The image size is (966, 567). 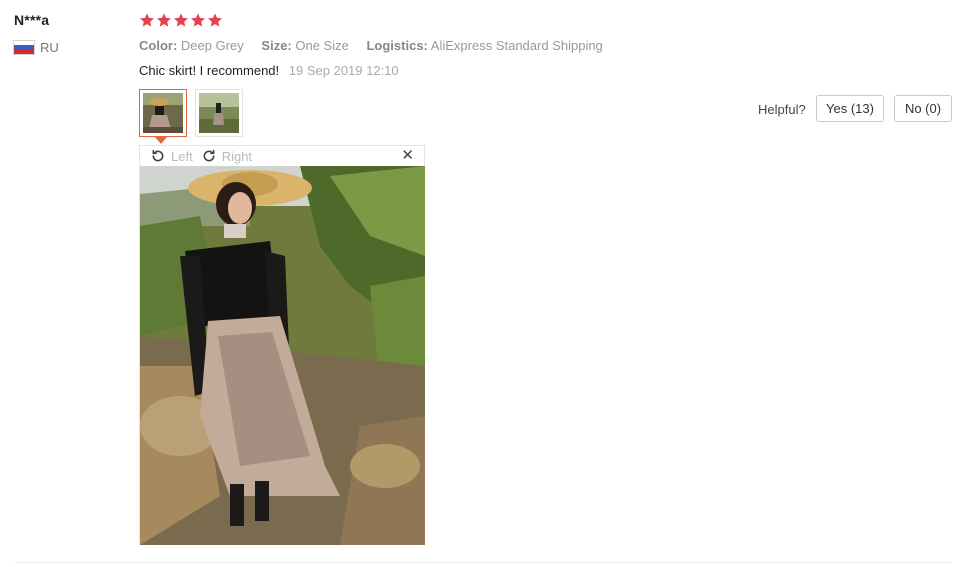 I want to click on selected-thumbnail-caret, so click(x=161, y=140).